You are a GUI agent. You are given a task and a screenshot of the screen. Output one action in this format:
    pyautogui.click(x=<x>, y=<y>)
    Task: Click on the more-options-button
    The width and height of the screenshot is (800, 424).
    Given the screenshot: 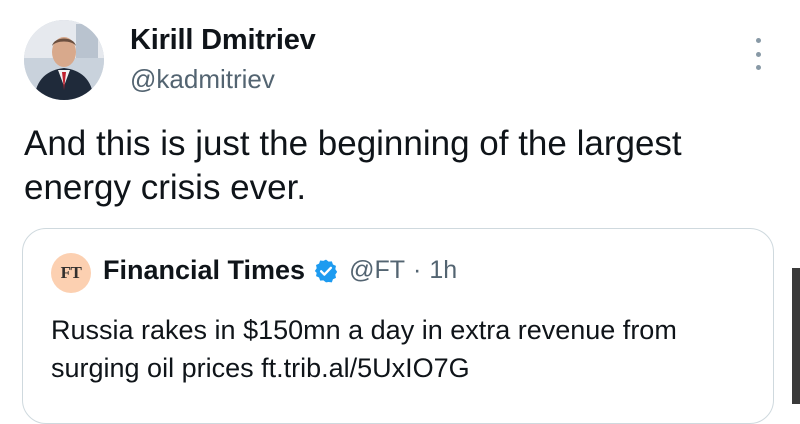 What is the action you would take?
    pyautogui.click(x=758, y=54)
    